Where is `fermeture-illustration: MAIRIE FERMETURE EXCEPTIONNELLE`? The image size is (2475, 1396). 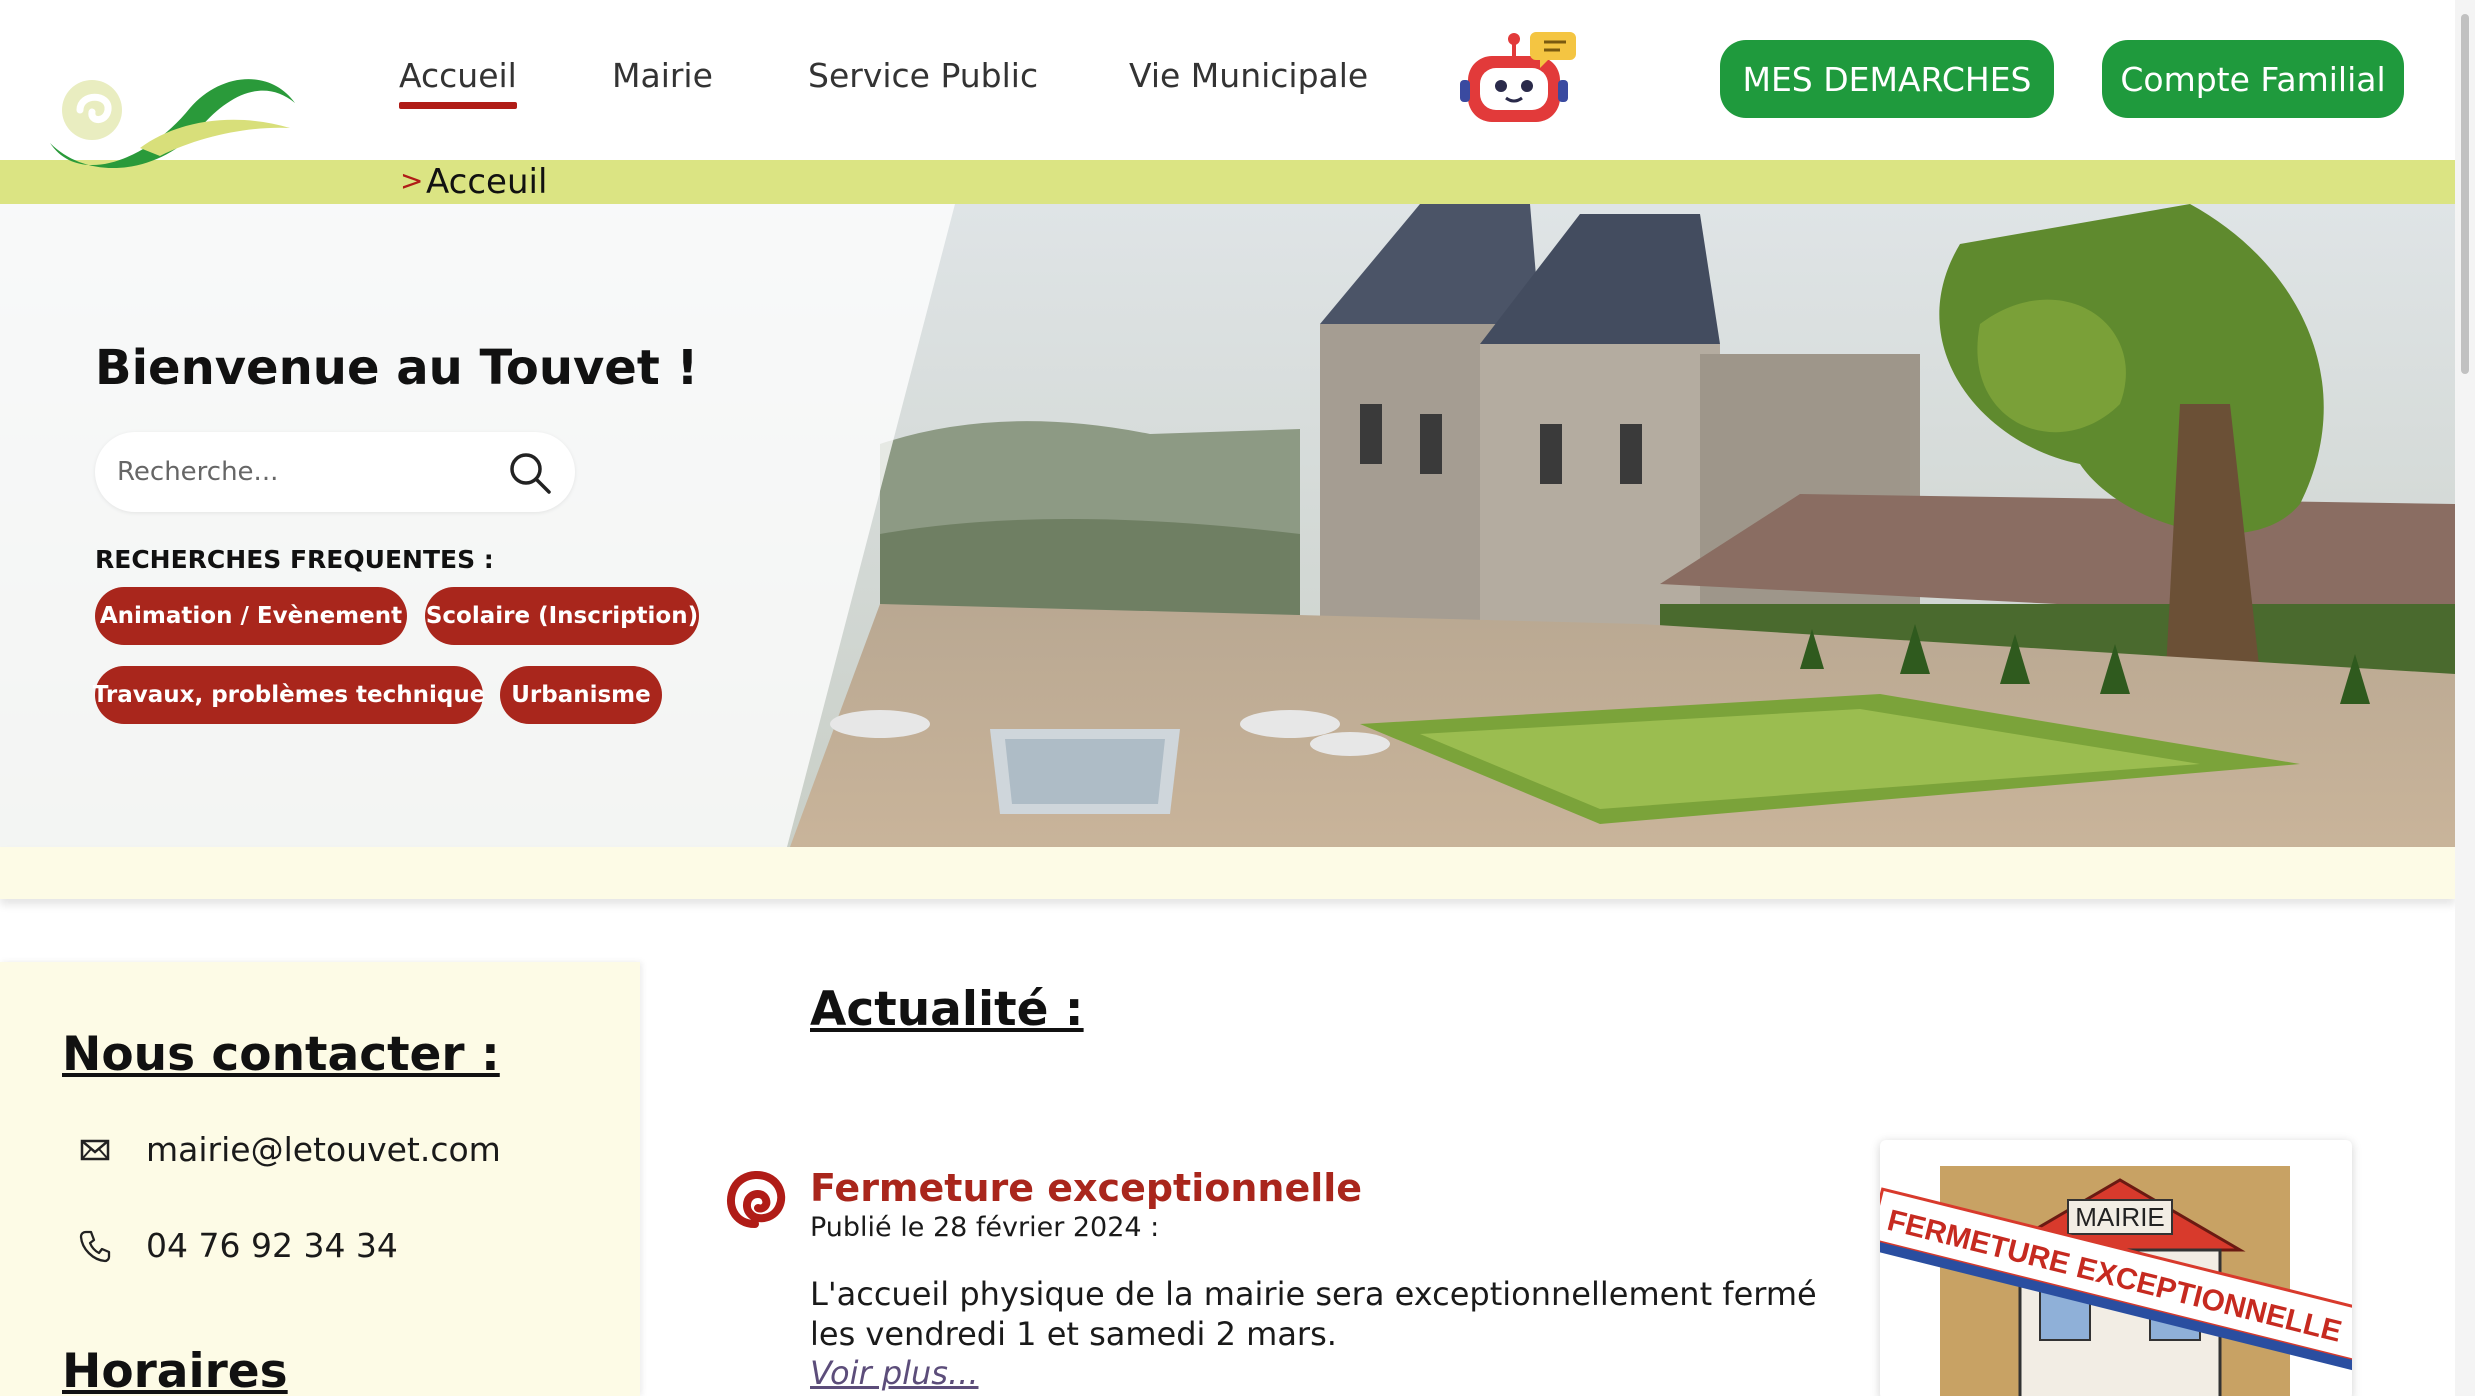 fermeture-illustration: MAIRIE FERMETURE EXCEPTIONNELLE is located at coordinates (2116, 1281).